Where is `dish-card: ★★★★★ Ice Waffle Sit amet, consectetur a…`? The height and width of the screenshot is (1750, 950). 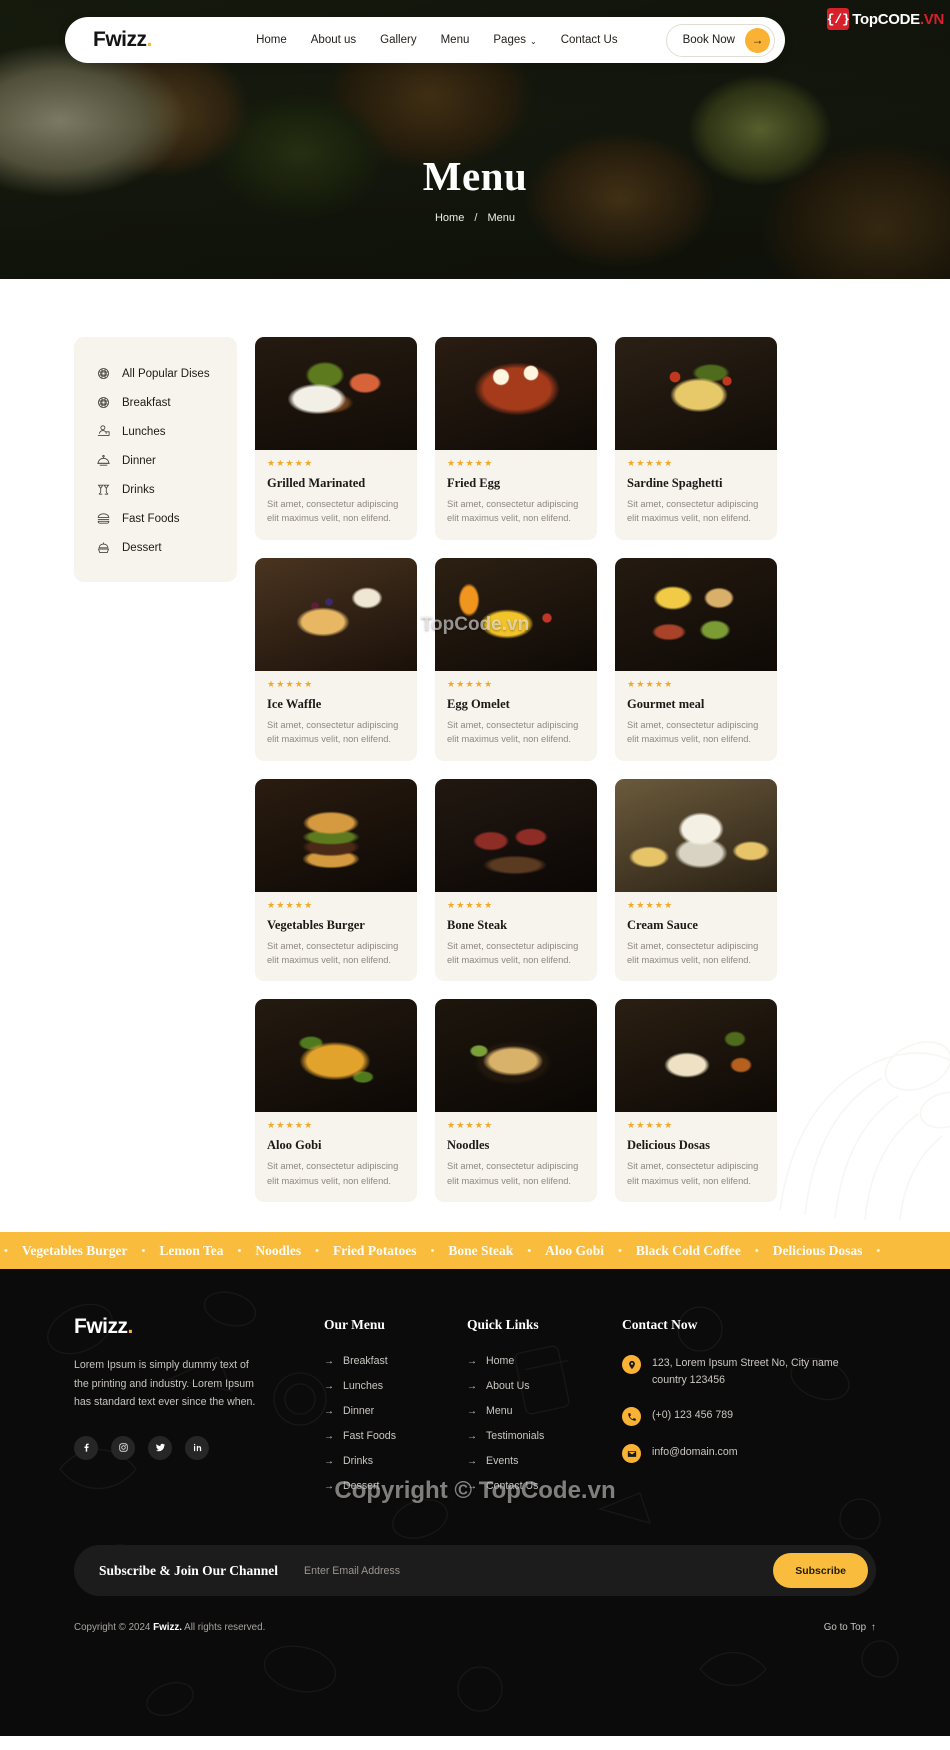 dish-card: ★★★★★ Ice Waffle Sit amet, consectetur a… is located at coordinates (336, 659).